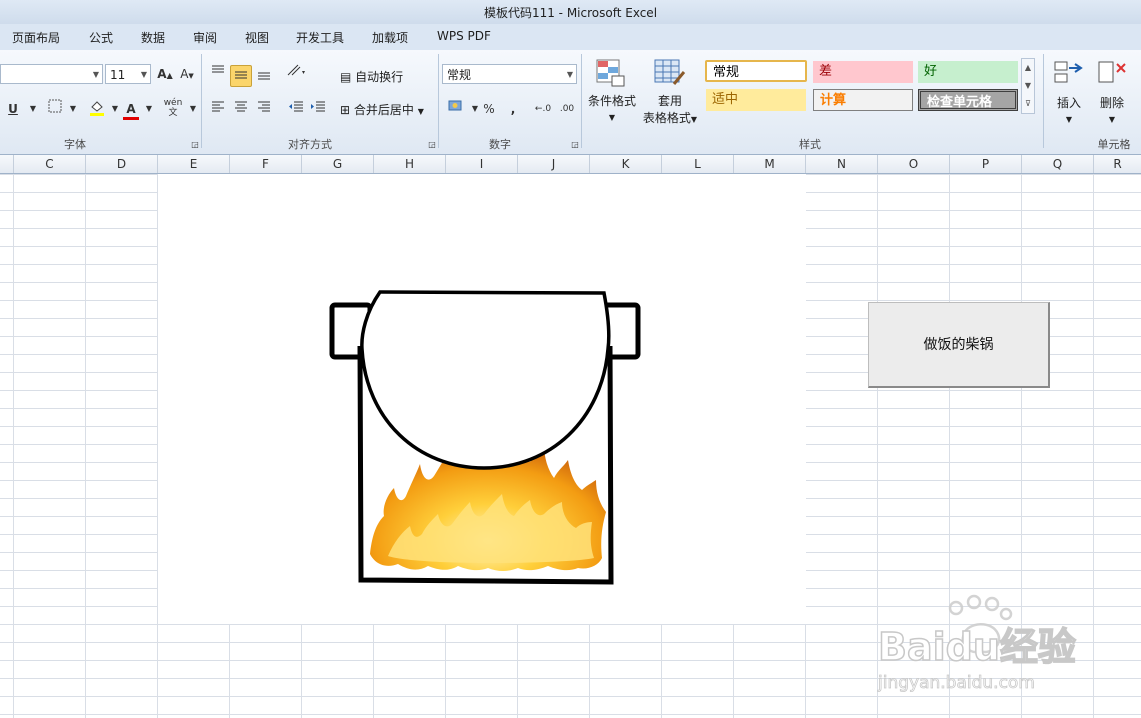  What do you see at coordinates (509, 74) in the screenshot?
I see `number-format-combo: 常规 ▼` at bounding box center [509, 74].